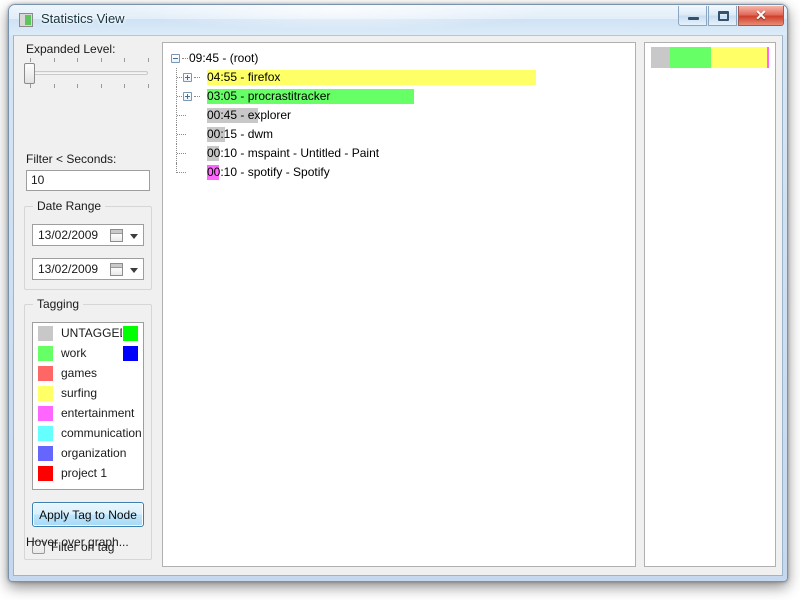 Image resolution: width=800 pixels, height=600 pixels. Describe the element at coordinates (95, 333) in the screenshot. I see `tag-label: UNTAGGED` at that location.